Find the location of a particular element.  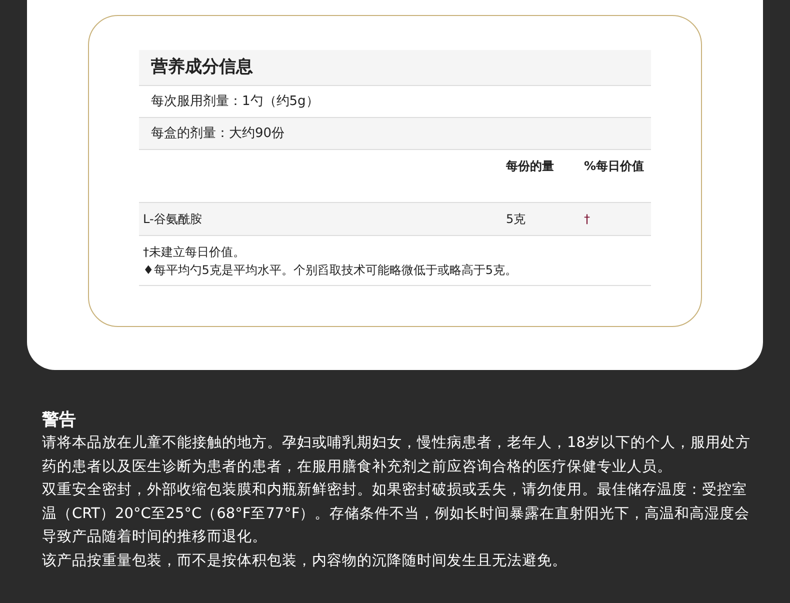

warning-paragraph: 该产品按重量包装，而不是按体积包装，内容物的沉降随时间发生且无法避免。 is located at coordinates (305, 561).